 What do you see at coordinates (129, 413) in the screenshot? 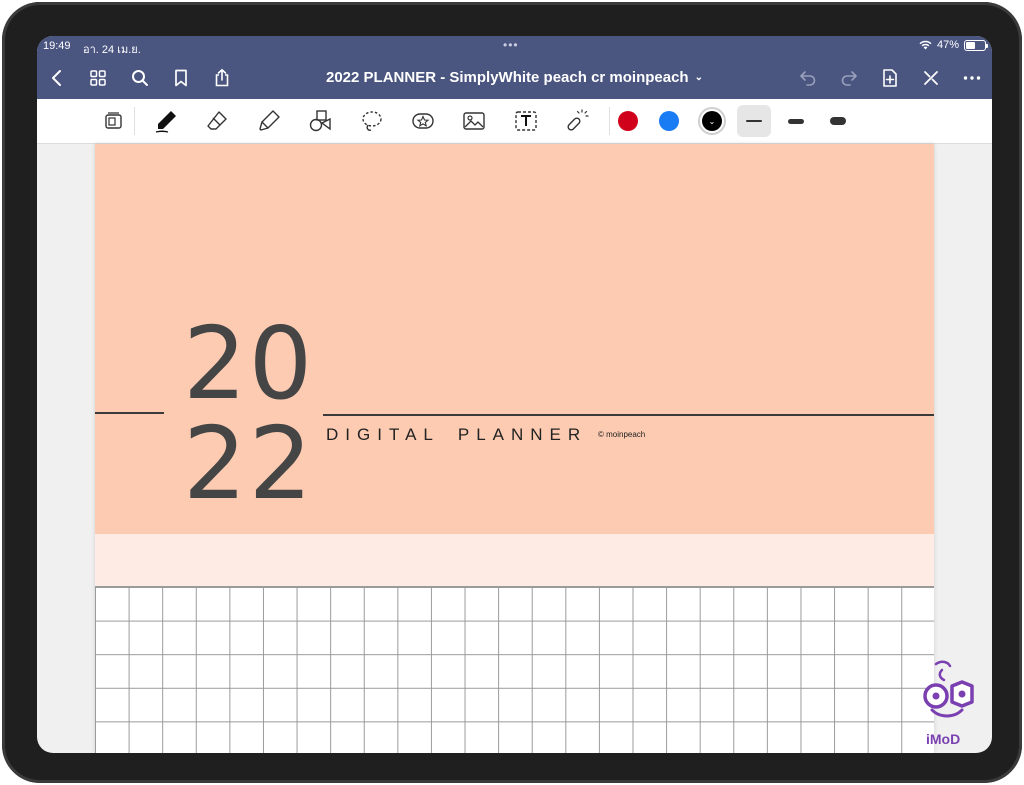
I see `cover-rule-left` at bounding box center [129, 413].